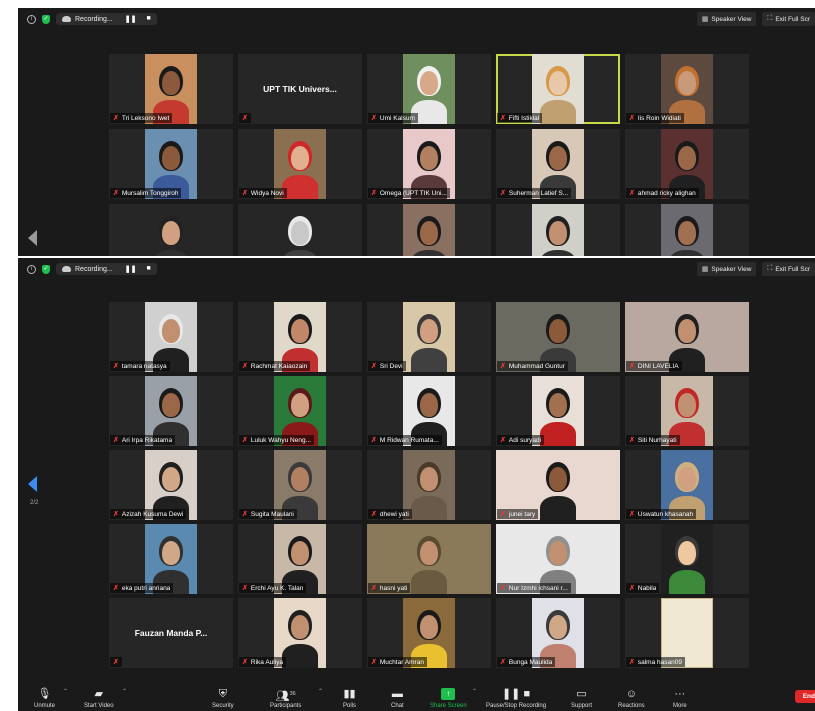 The height and width of the screenshot is (711, 815). I want to click on participants-caret: ⌃, so click(320, 691).